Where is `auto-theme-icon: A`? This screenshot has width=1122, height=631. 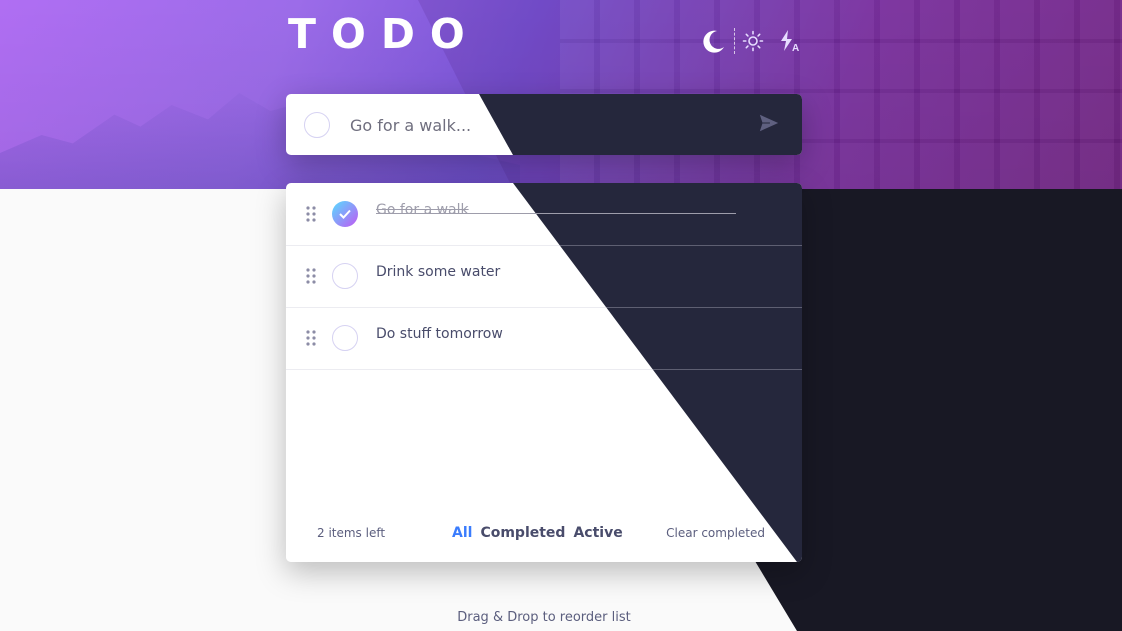 auto-theme-icon: A is located at coordinates (790, 41).